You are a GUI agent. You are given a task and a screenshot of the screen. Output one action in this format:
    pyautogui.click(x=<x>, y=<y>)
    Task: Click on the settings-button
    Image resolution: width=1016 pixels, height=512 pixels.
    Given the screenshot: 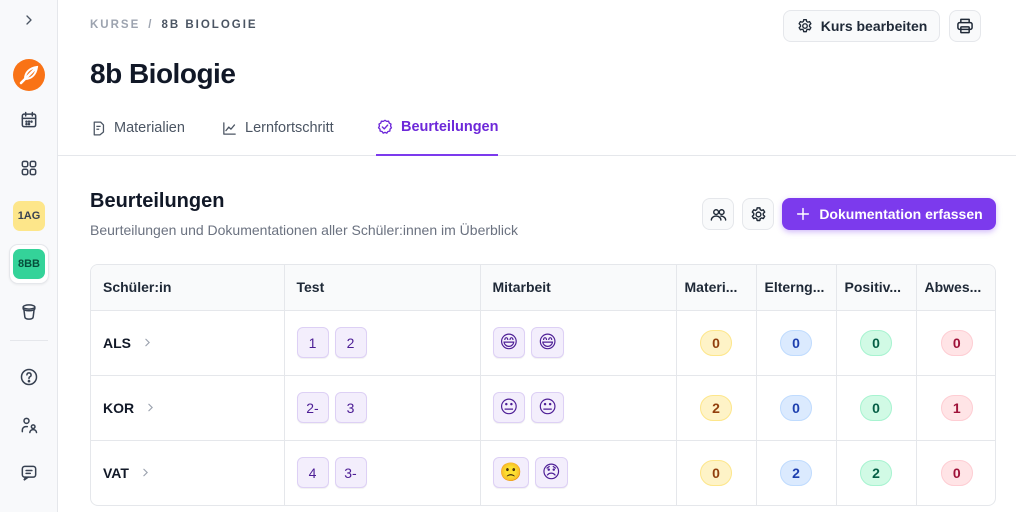 What is the action you would take?
    pyautogui.click(x=758, y=214)
    